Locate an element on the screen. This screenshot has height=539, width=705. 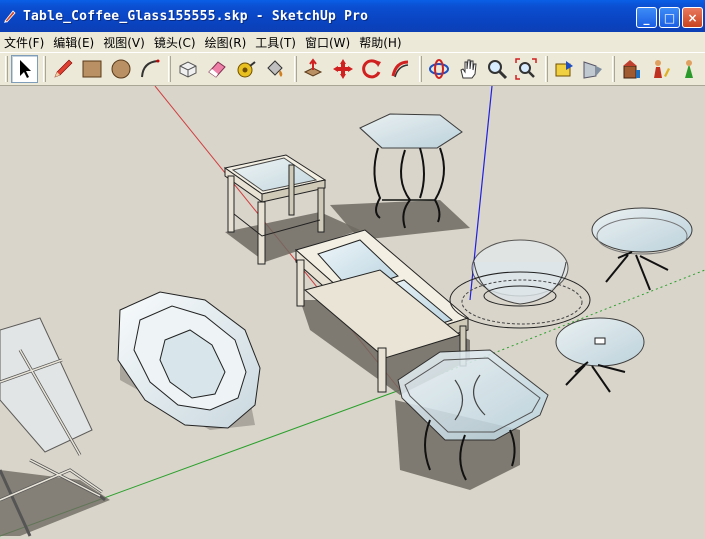
position-camera-tool-button is located at coordinates (689, 69).